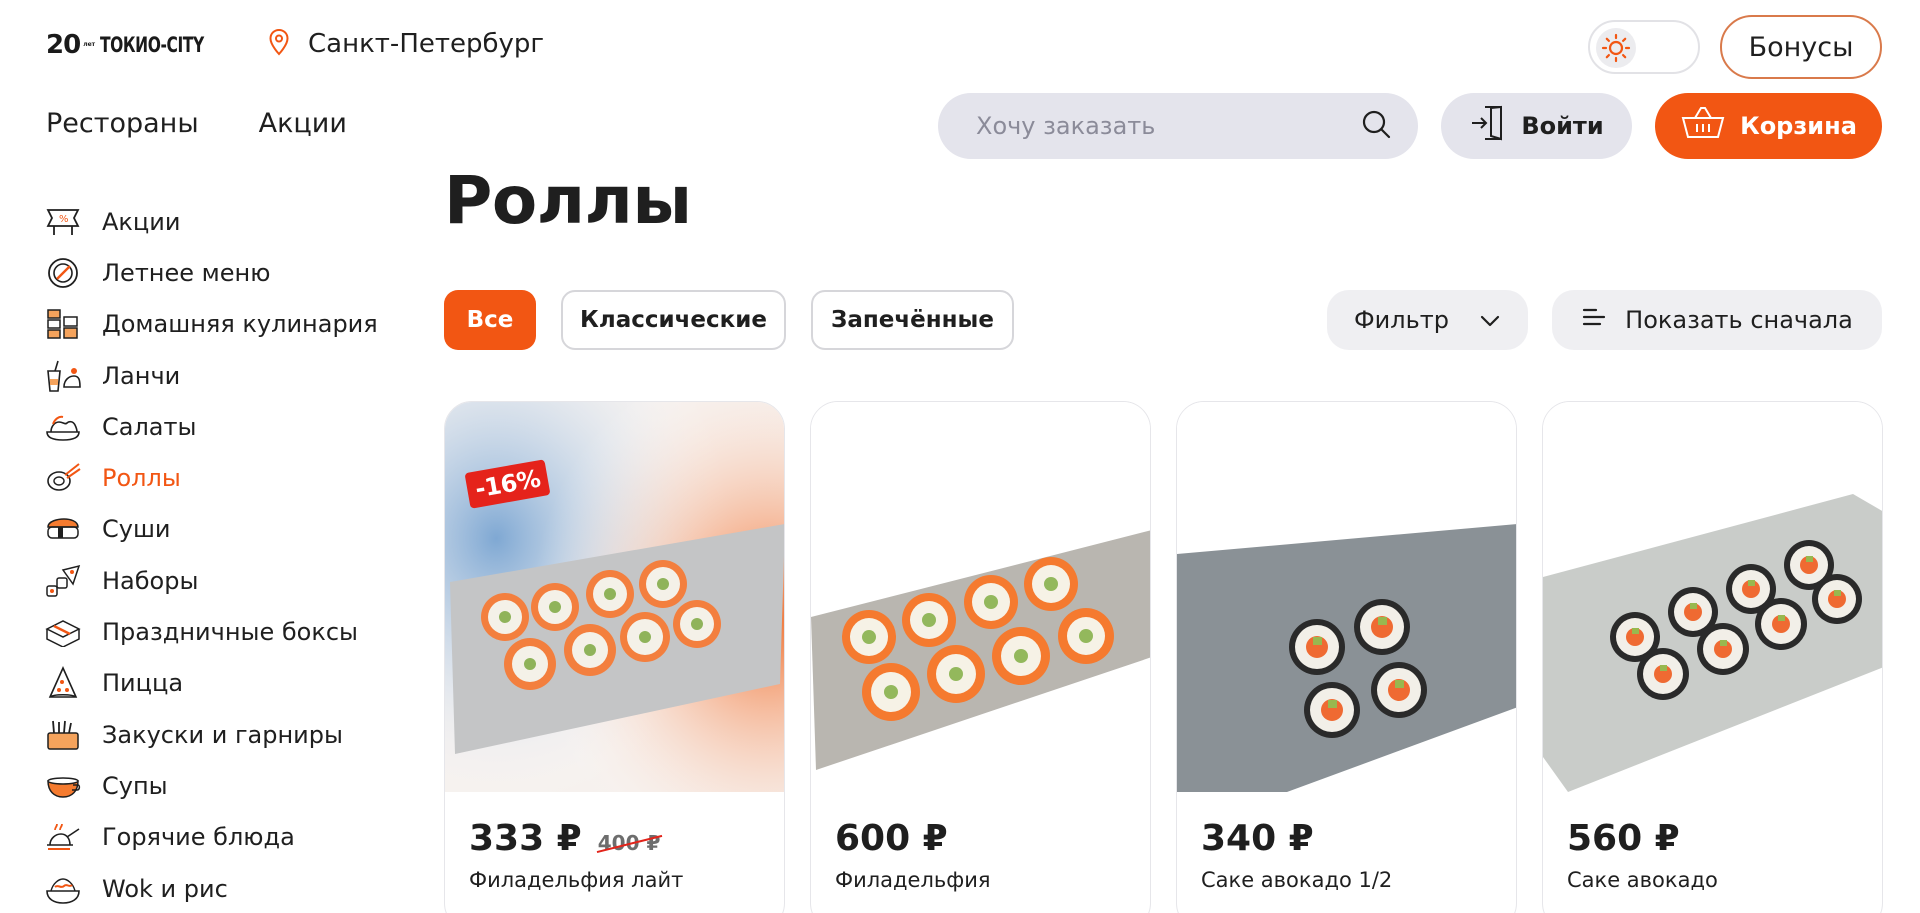 This screenshot has height=913, width=1920. Describe the element at coordinates (222, 734) in the screenshot. I see `sidebar-item-label: Закуски и гарниры` at that location.